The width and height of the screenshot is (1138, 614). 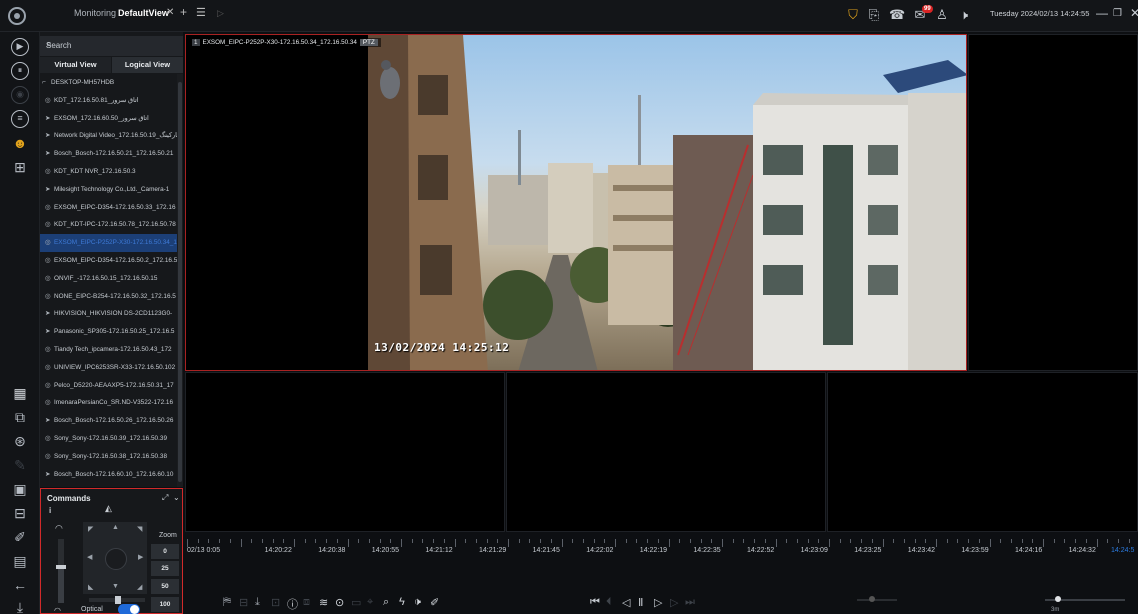 What do you see at coordinates (115, 586) in the screenshot?
I see `arrow-down-icon: ▼` at bounding box center [115, 586].